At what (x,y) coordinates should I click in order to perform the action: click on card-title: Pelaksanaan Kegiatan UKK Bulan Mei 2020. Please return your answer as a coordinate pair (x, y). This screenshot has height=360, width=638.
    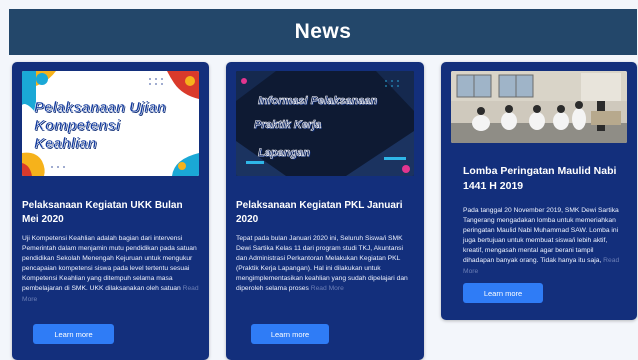
    Looking at the image, I should click on (110, 213).